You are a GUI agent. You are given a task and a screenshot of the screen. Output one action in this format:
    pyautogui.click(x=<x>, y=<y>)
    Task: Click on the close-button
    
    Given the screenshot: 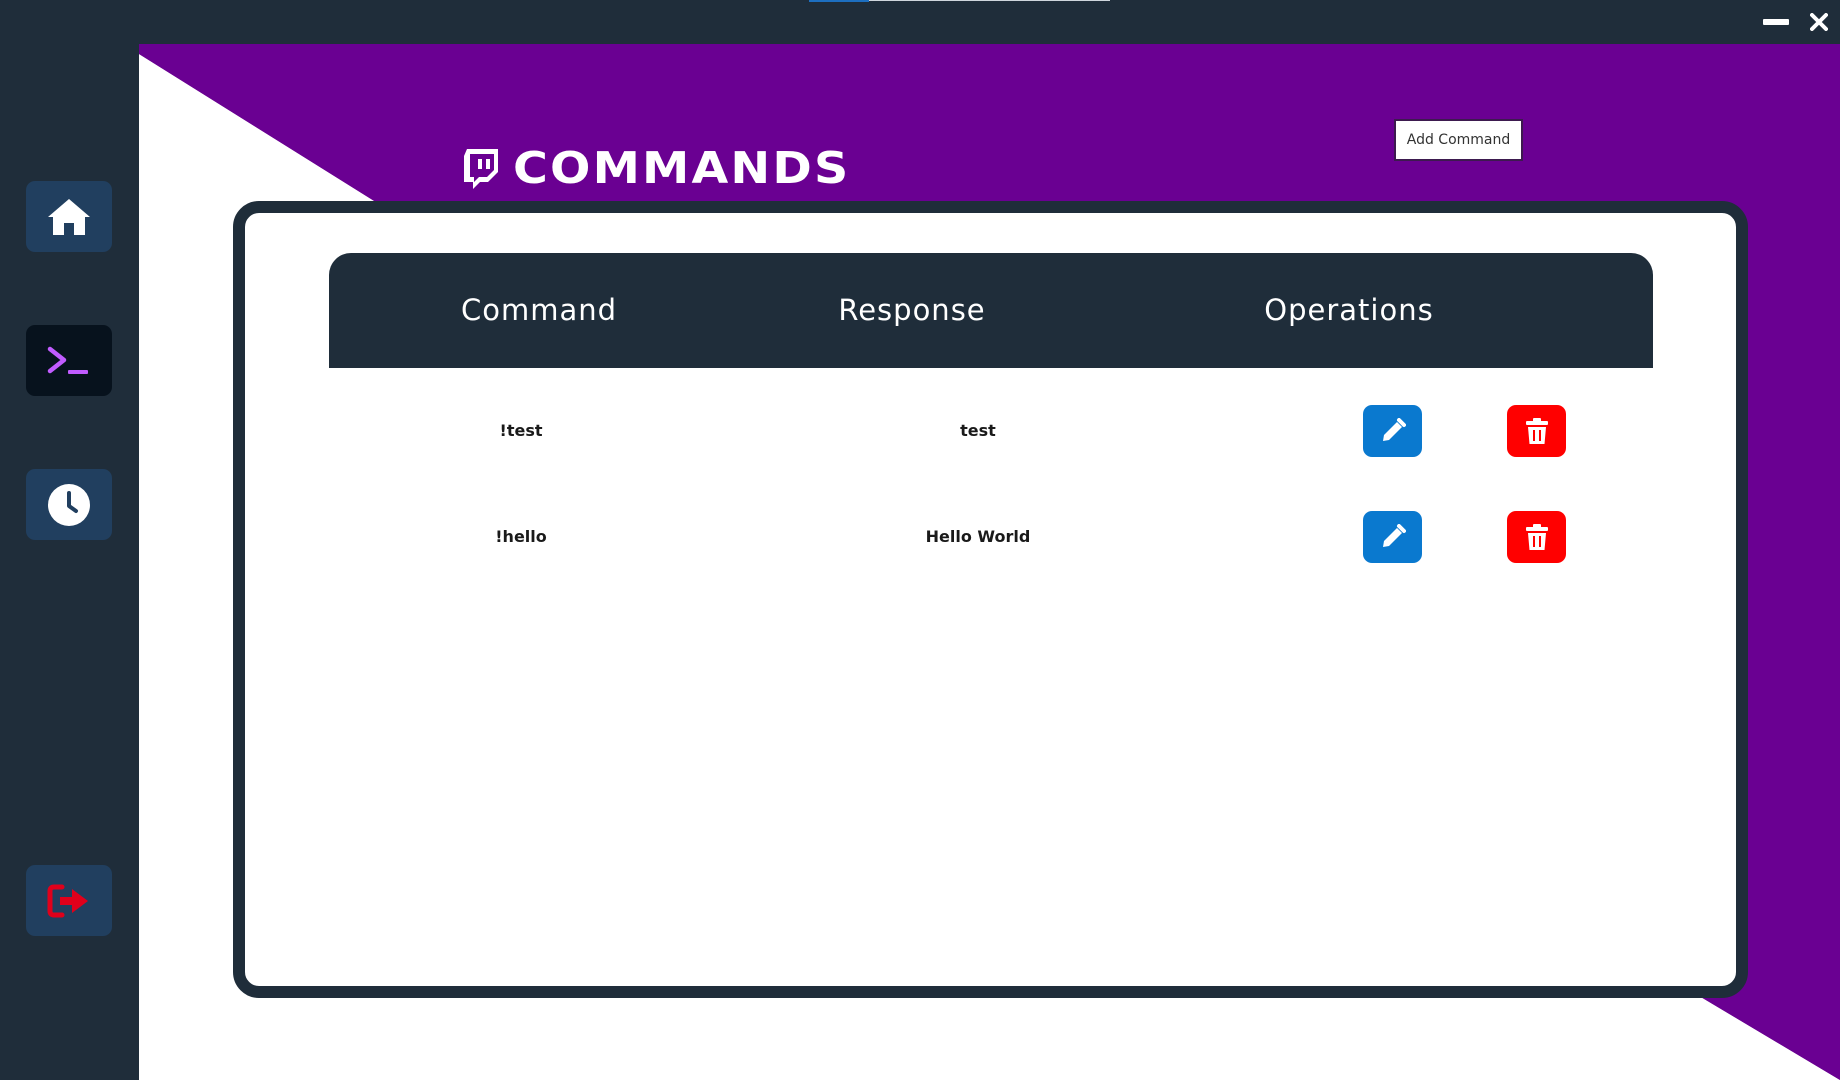 What is the action you would take?
    pyautogui.click(x=1819, y=22)
    